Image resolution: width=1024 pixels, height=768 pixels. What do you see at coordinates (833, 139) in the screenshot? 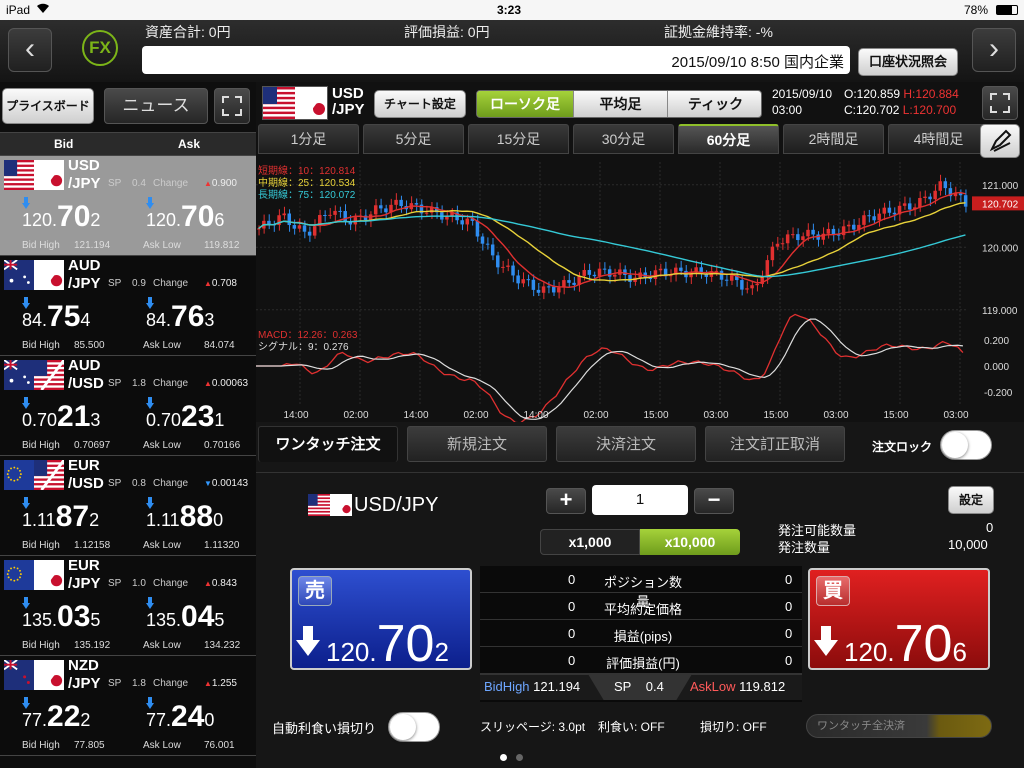
I see `timeframe-tab: 2時間足` at bounding box center [833, 139].